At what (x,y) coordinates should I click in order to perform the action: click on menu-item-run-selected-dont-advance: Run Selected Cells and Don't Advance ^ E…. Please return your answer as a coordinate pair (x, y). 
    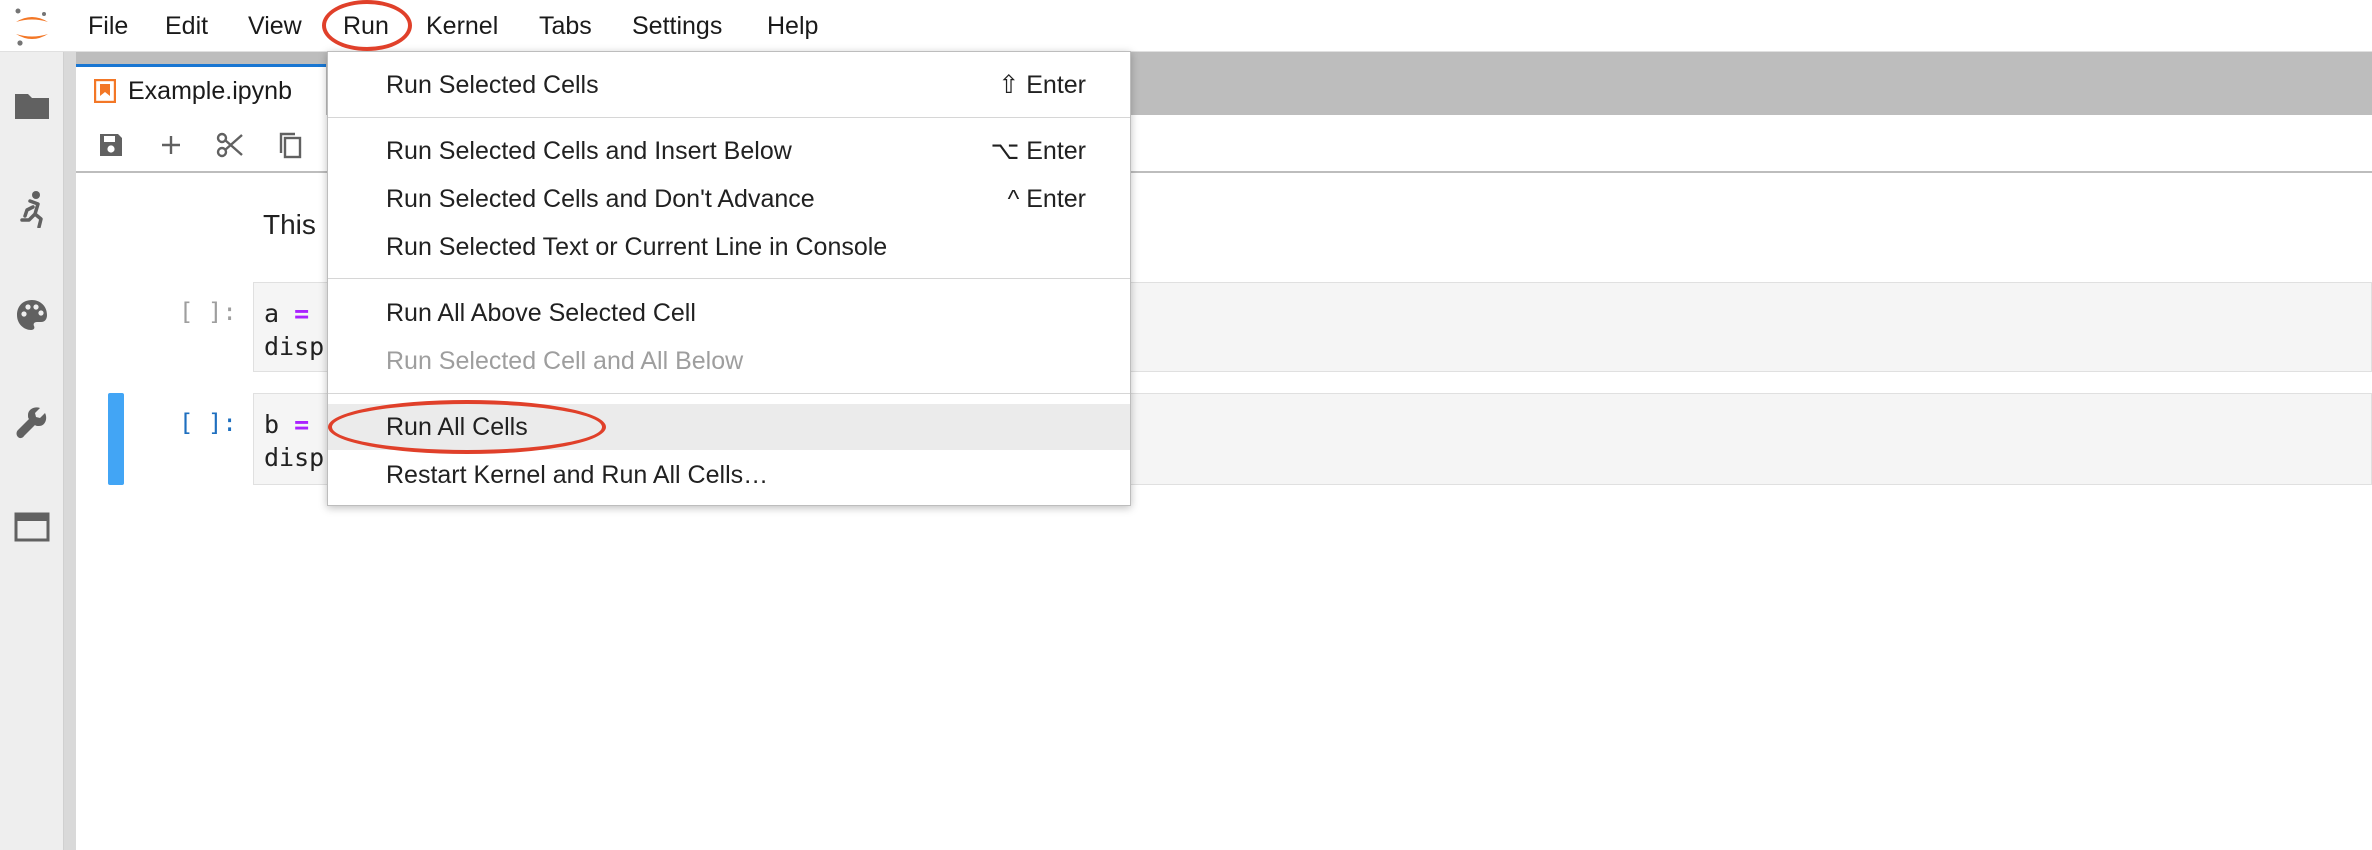
    Looking at the image, I should click on (729, 199).